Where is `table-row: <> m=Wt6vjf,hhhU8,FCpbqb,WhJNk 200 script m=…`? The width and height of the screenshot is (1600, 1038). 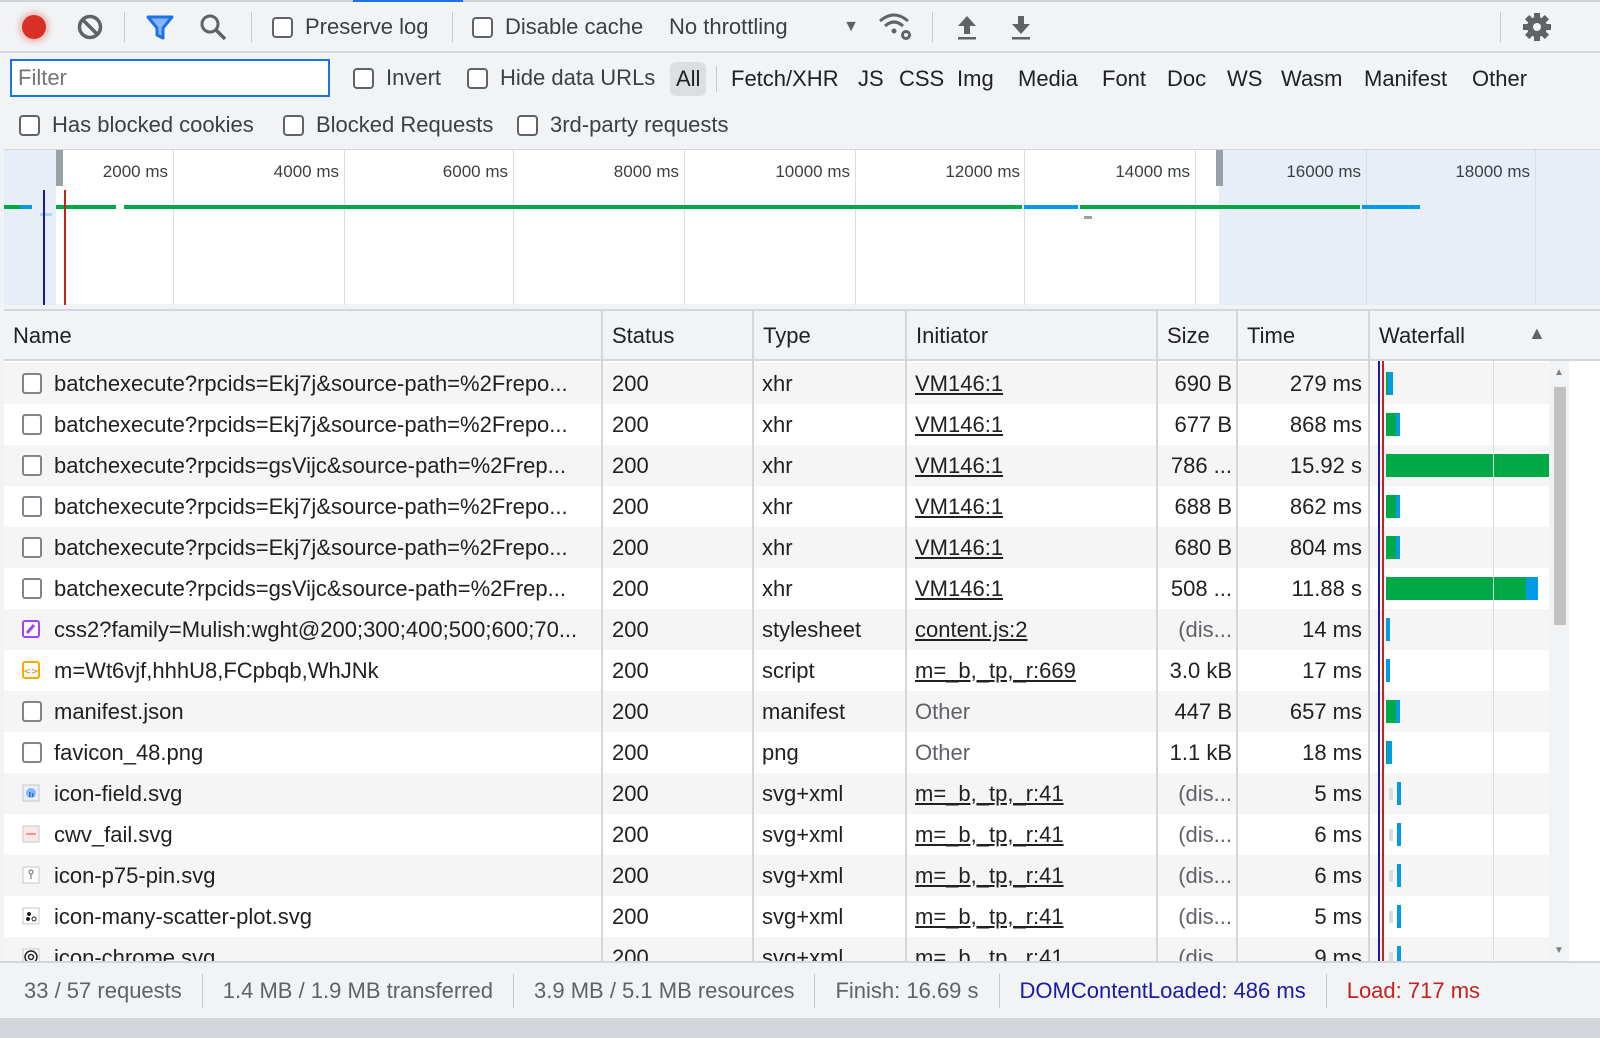
table-row: <> m=Wt6vjf,hhhU8,FCpbqb,WhJNk 200 script m=… is located at coordinates (776, 670).